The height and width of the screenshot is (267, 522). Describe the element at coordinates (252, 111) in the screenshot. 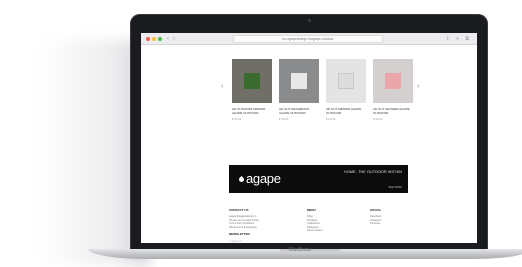

I see `product-name: AD OUTDOOR MIRROR agape outdoor` at that location.